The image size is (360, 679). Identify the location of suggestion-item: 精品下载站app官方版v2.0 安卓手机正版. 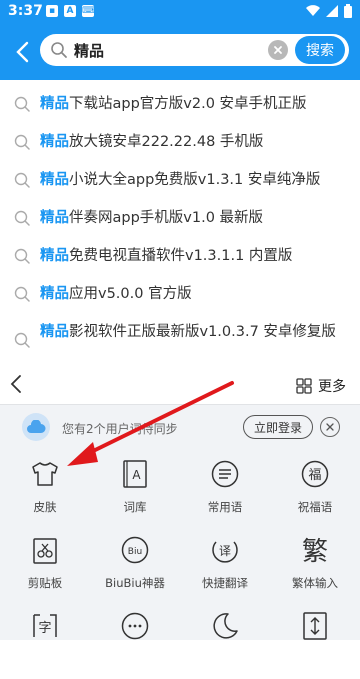
(180, 103).